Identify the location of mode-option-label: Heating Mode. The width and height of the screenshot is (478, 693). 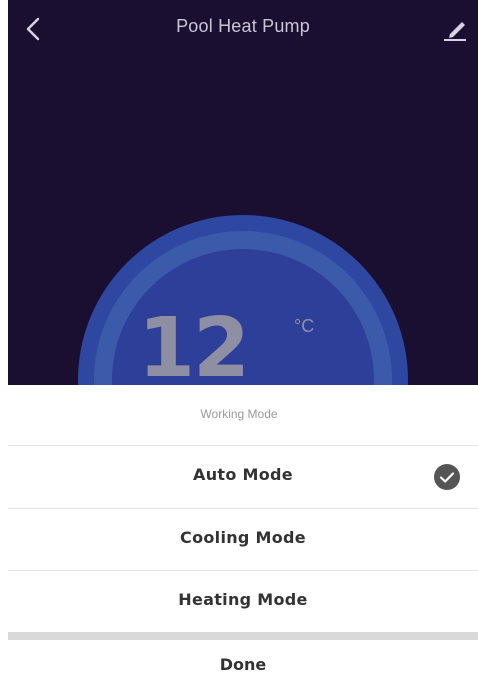
(243, 599).